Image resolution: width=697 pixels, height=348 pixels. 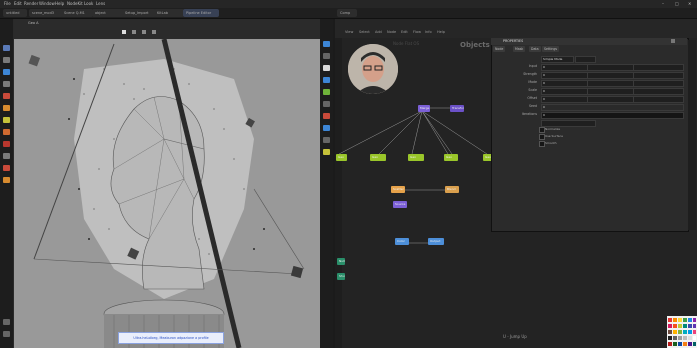 I want to click on node-transform: Transform, so click(x=457, y=108).